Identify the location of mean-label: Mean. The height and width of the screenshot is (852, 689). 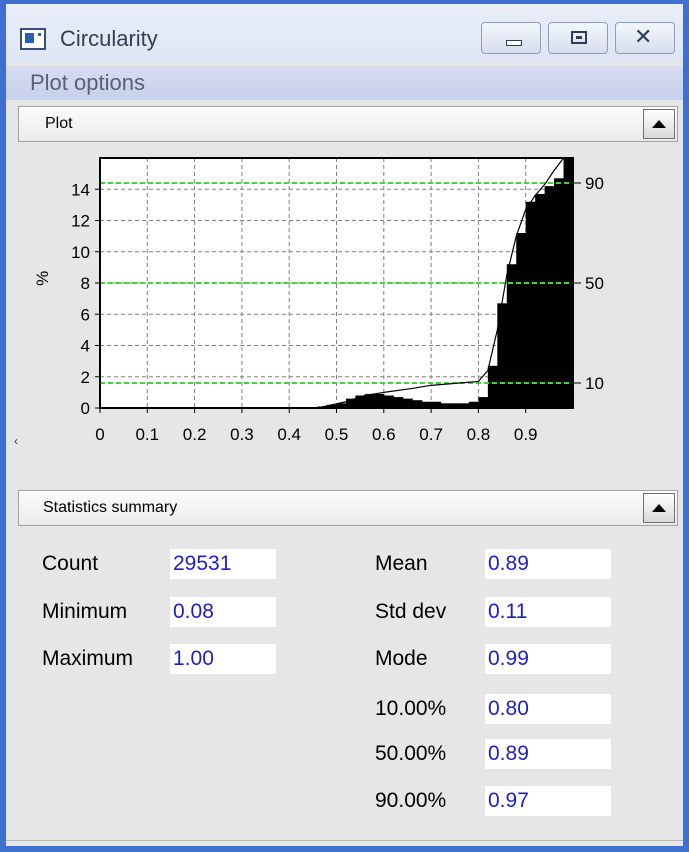
(401, 563).